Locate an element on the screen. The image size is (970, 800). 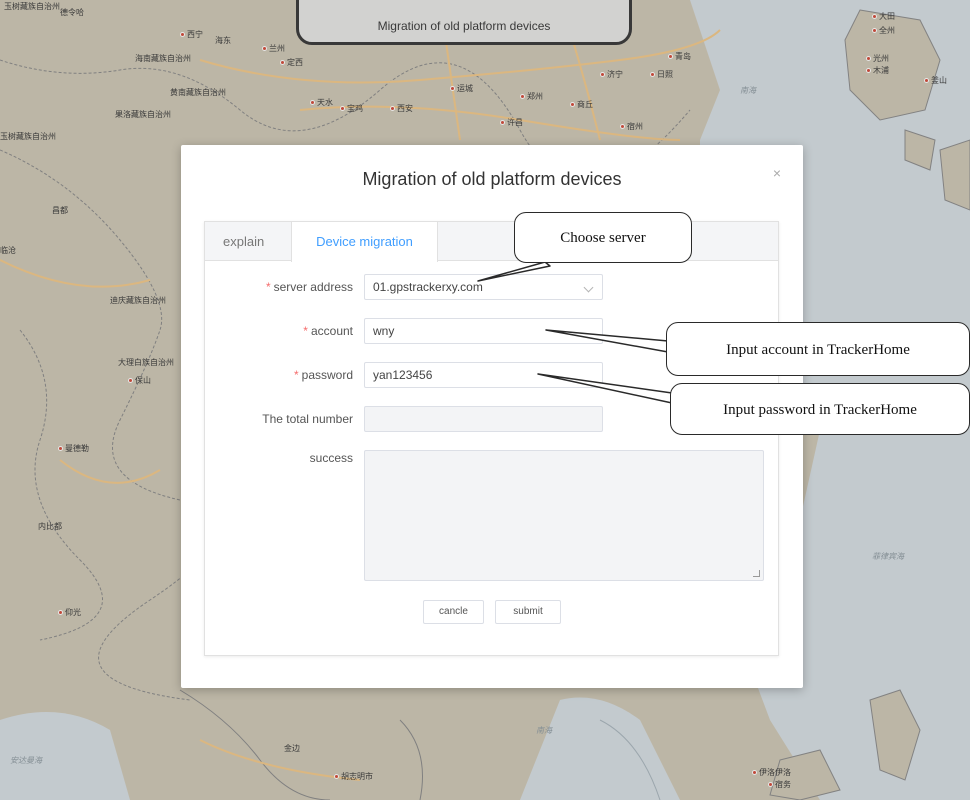
form-row-server-address: * server address 01.gpstrackerxy.com is located at coordinates (492, 287).